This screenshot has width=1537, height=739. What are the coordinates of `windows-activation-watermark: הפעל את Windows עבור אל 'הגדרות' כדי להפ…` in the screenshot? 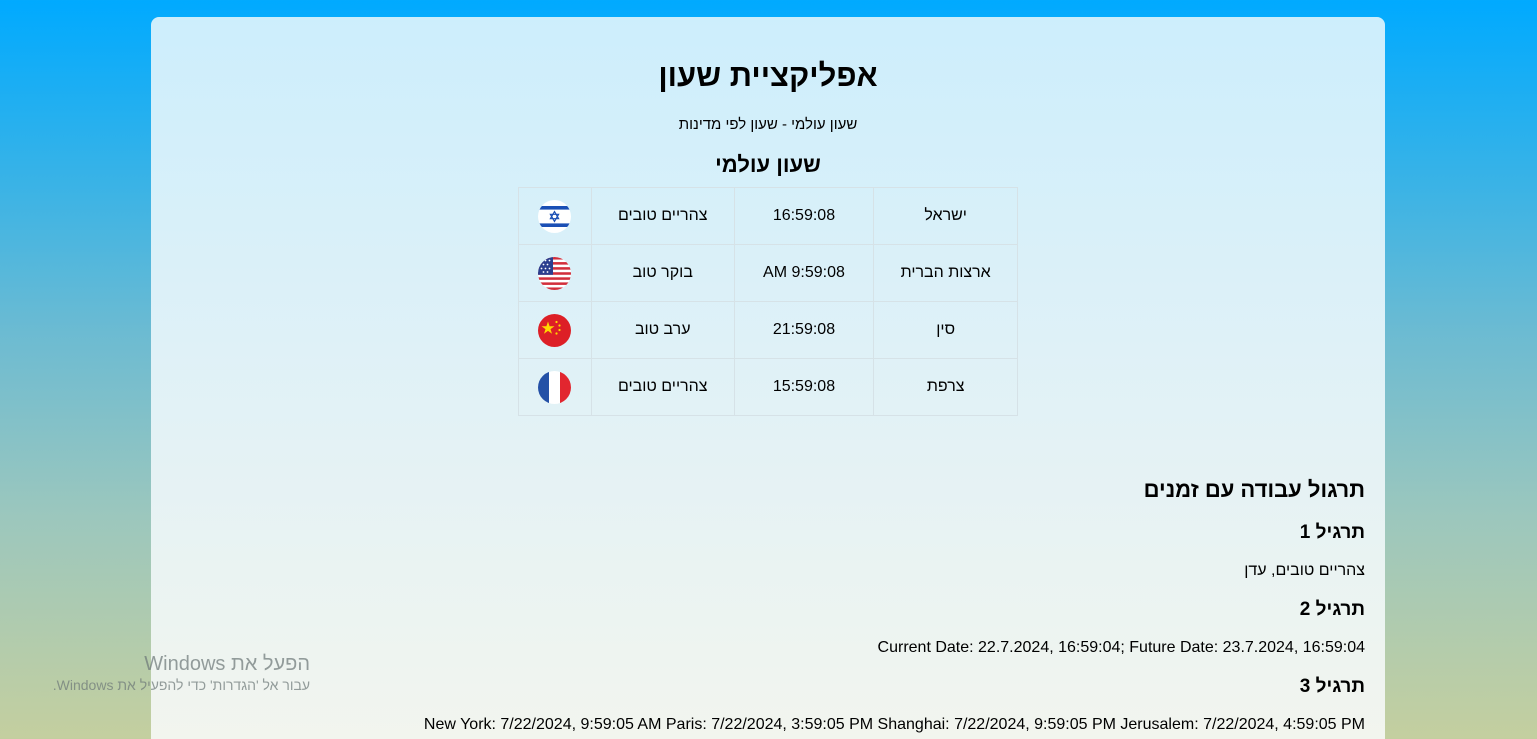 It's located at (170, 673).